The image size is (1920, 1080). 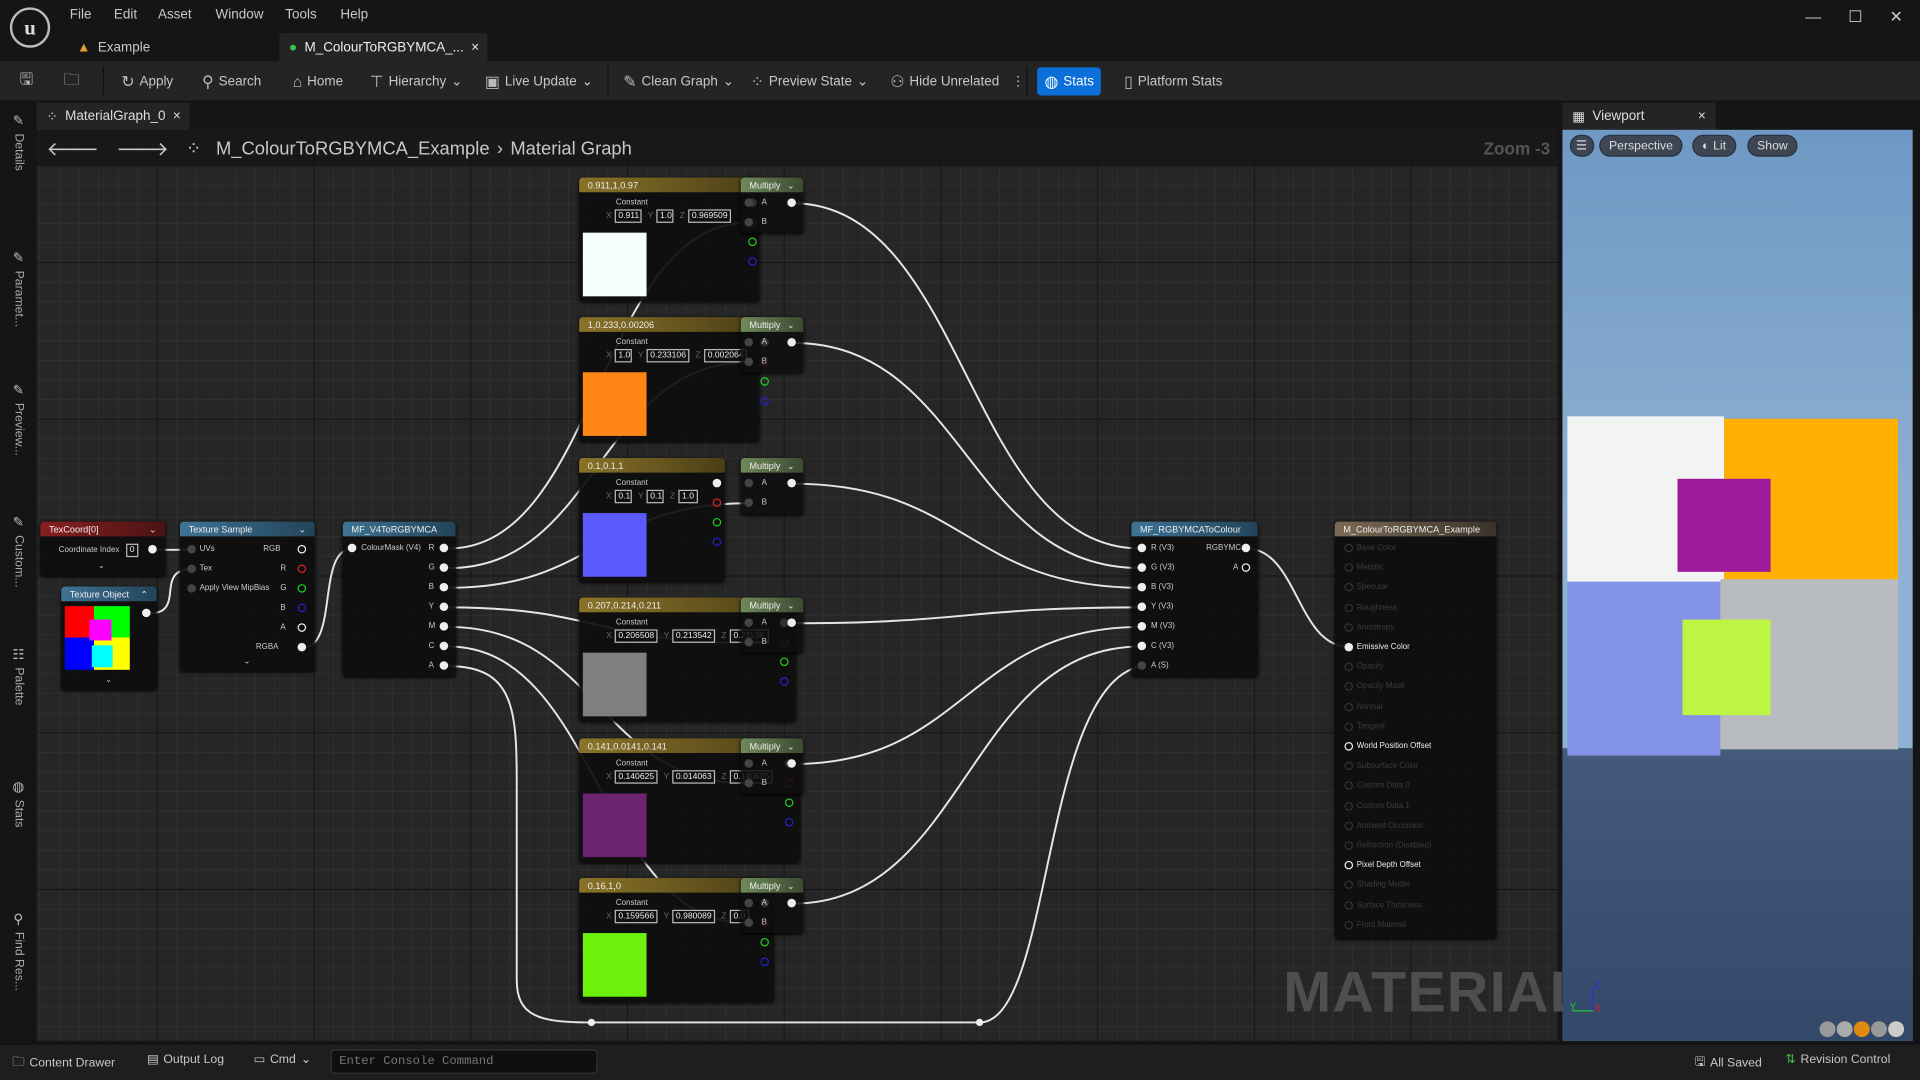 What do you see at coordinates (26, 81) in the screenshot?
I see `save-button: 🖫` at bounding box center [26, 81].